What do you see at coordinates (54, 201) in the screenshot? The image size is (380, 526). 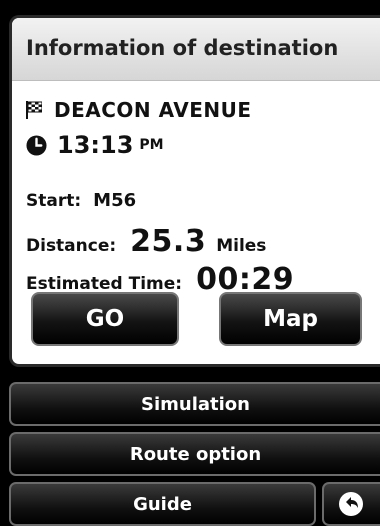 I see `start-label: Start:` at bounding box center [54, 201].